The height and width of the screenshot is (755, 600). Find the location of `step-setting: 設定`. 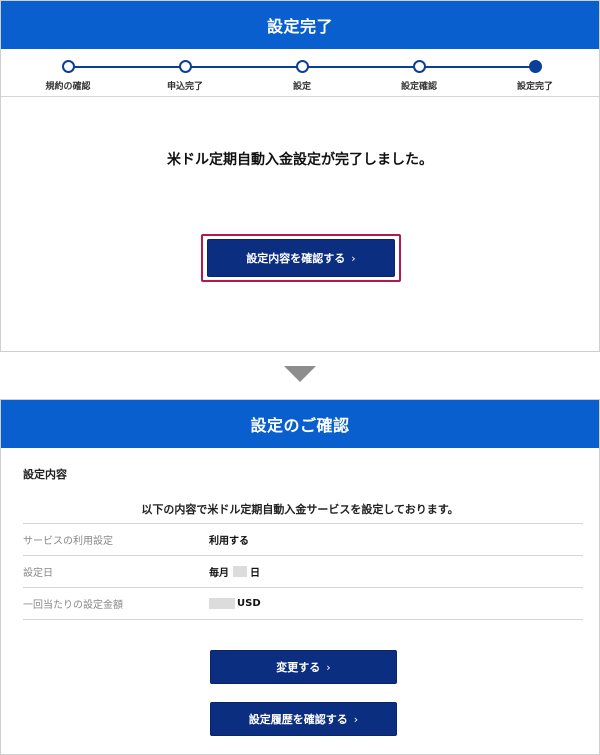

step-setting: 設定 is located at coordinates (302, 76).